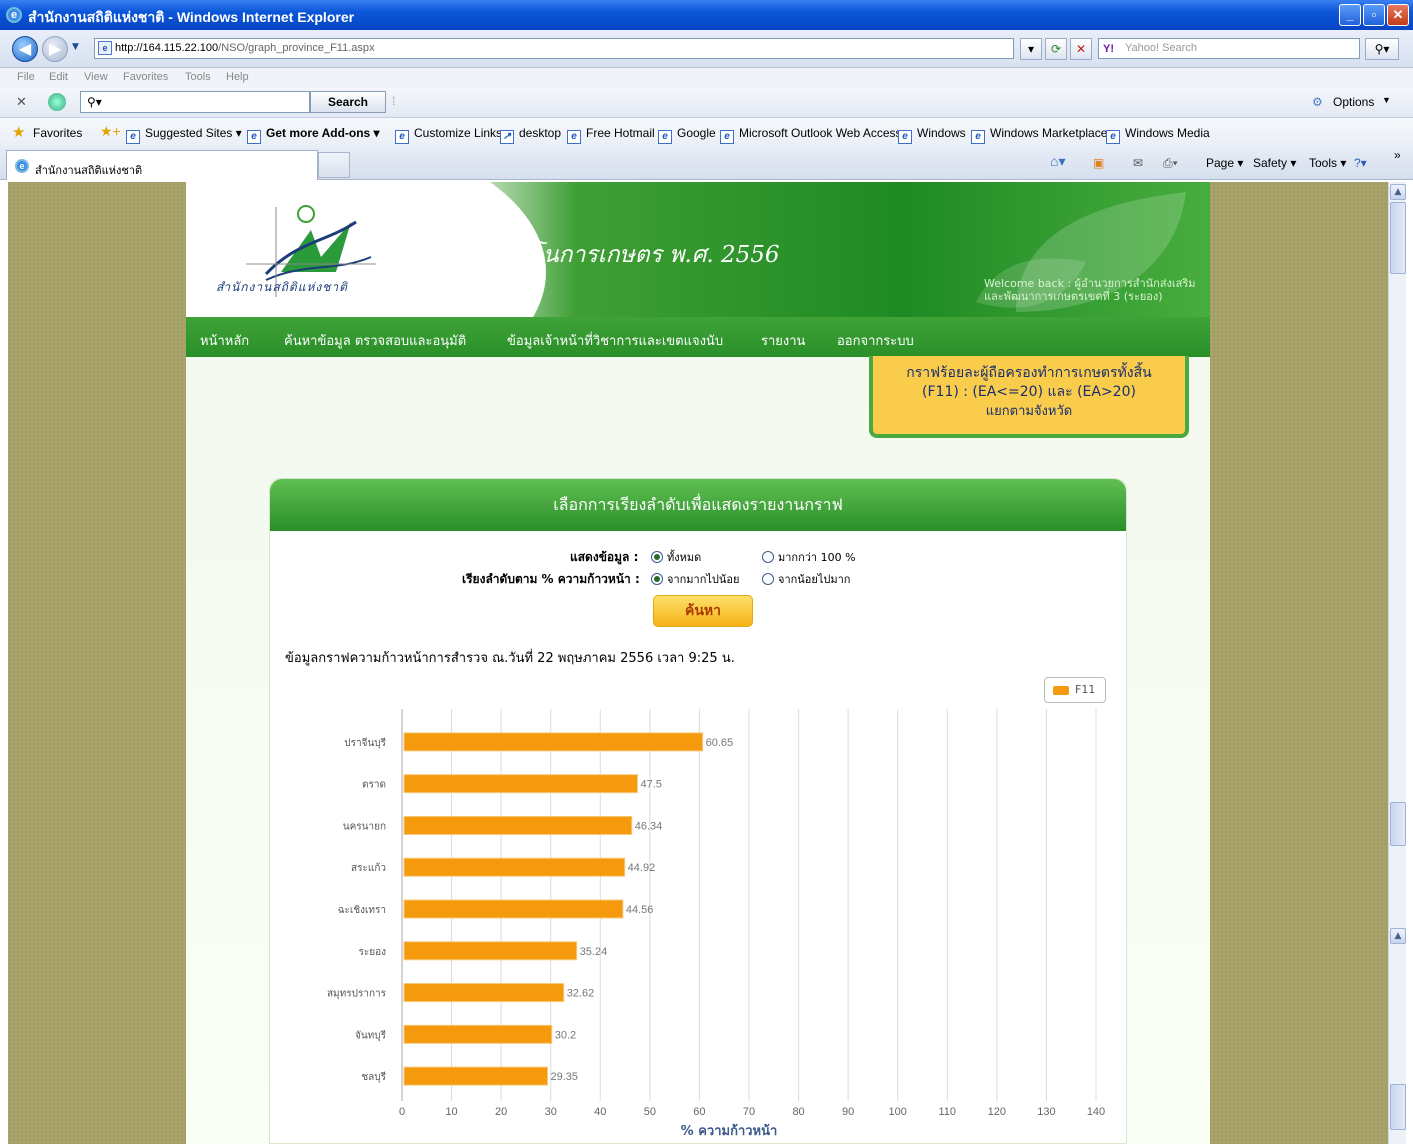 The height and width of the screenshot is (1144, 1413). What do you see at coordinates (806, 579) in the screenshot?
I see `sort-asc-radio: จากน้อยไปมาก` at bounding box center [806, 579].